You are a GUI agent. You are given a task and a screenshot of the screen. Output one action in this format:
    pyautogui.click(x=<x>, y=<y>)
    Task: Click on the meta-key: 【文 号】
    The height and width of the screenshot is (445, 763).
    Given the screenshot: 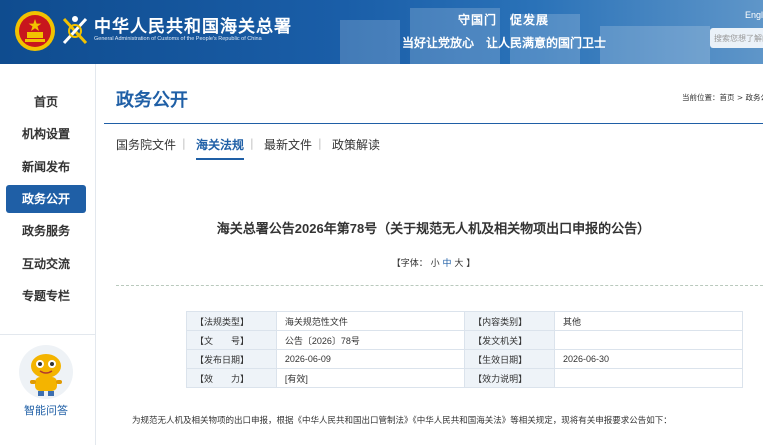 What is the action you would take?
    pyautogui.click(x=231, y=340)
    